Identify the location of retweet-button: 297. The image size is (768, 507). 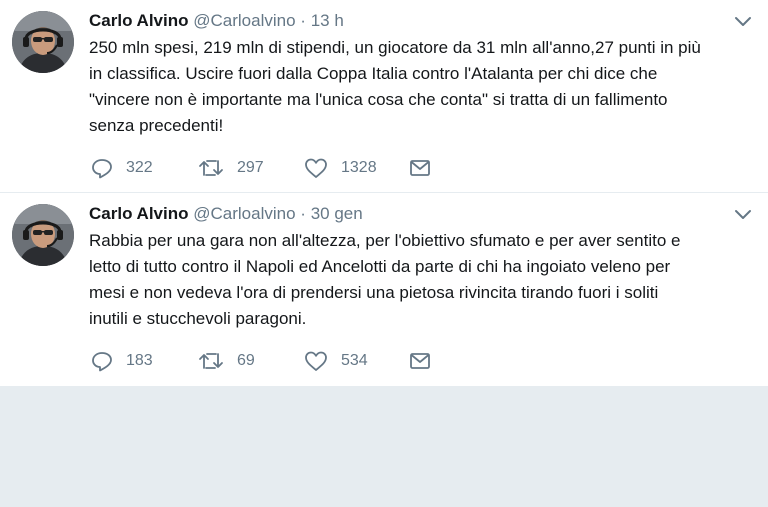
(231, 168).